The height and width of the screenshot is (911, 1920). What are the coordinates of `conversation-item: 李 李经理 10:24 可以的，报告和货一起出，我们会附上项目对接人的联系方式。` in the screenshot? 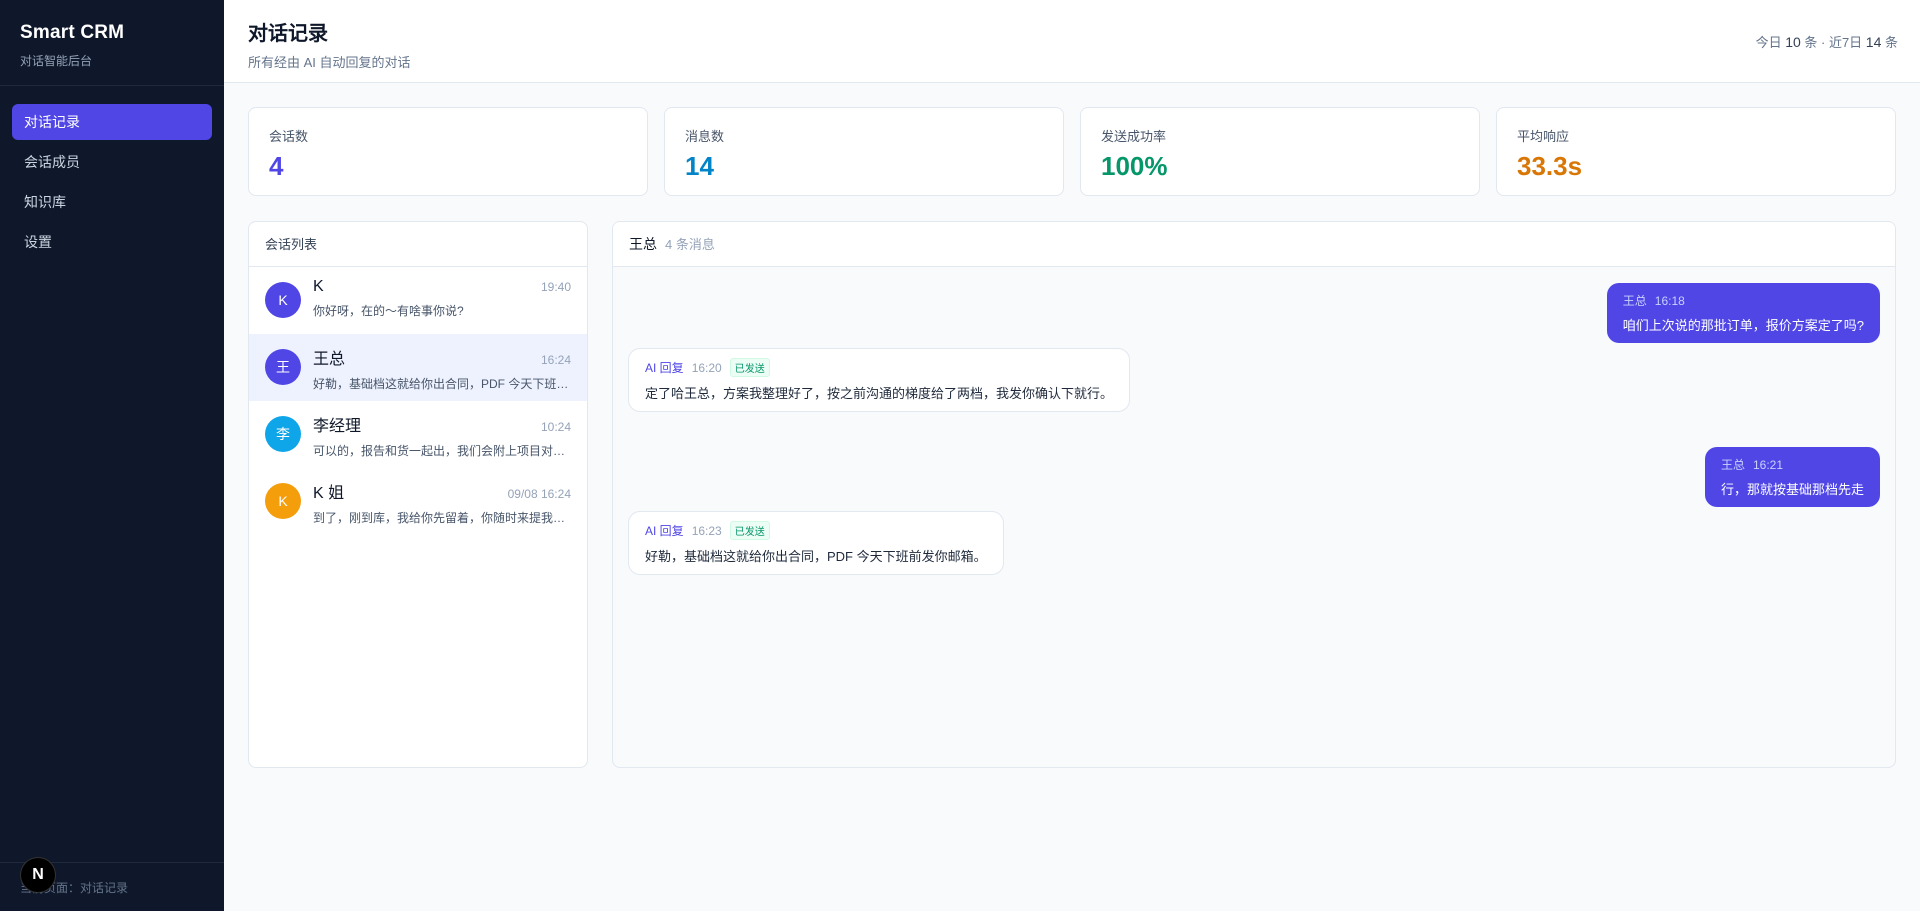 It's located at (418, 434).